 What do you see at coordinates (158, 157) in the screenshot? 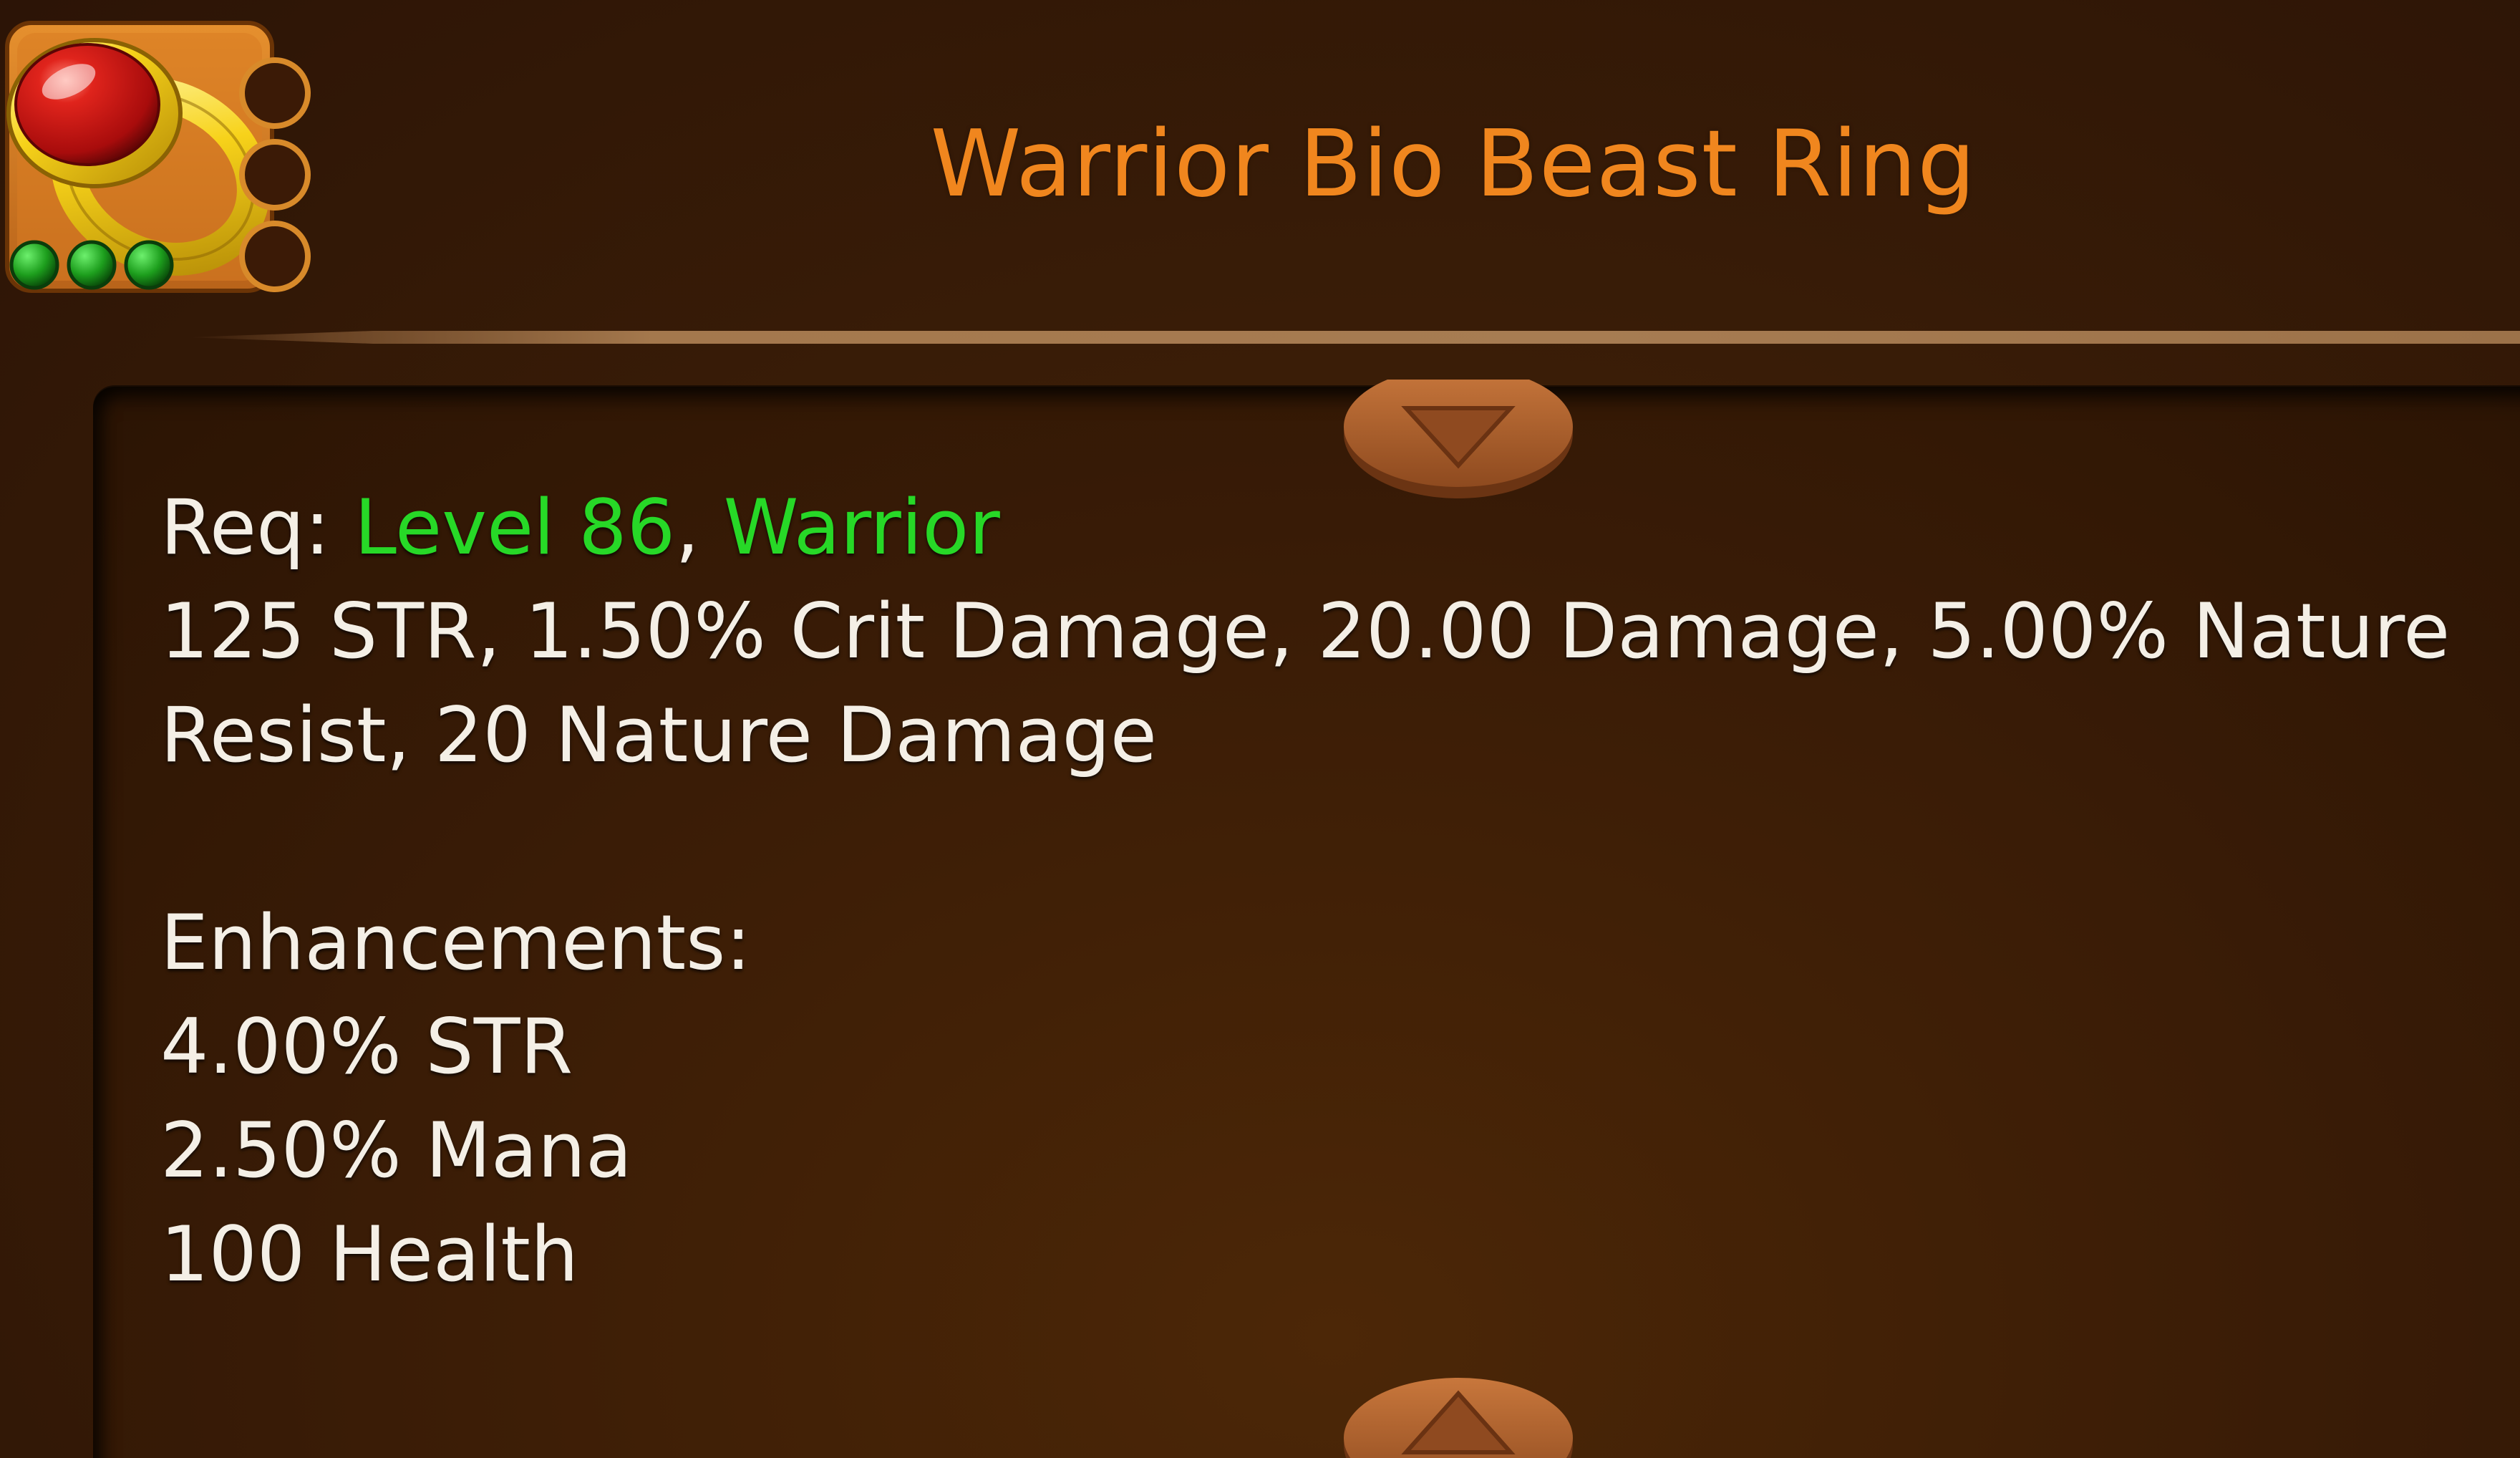
I see `ruby-ring-icon` at bounding box center [158, 157].